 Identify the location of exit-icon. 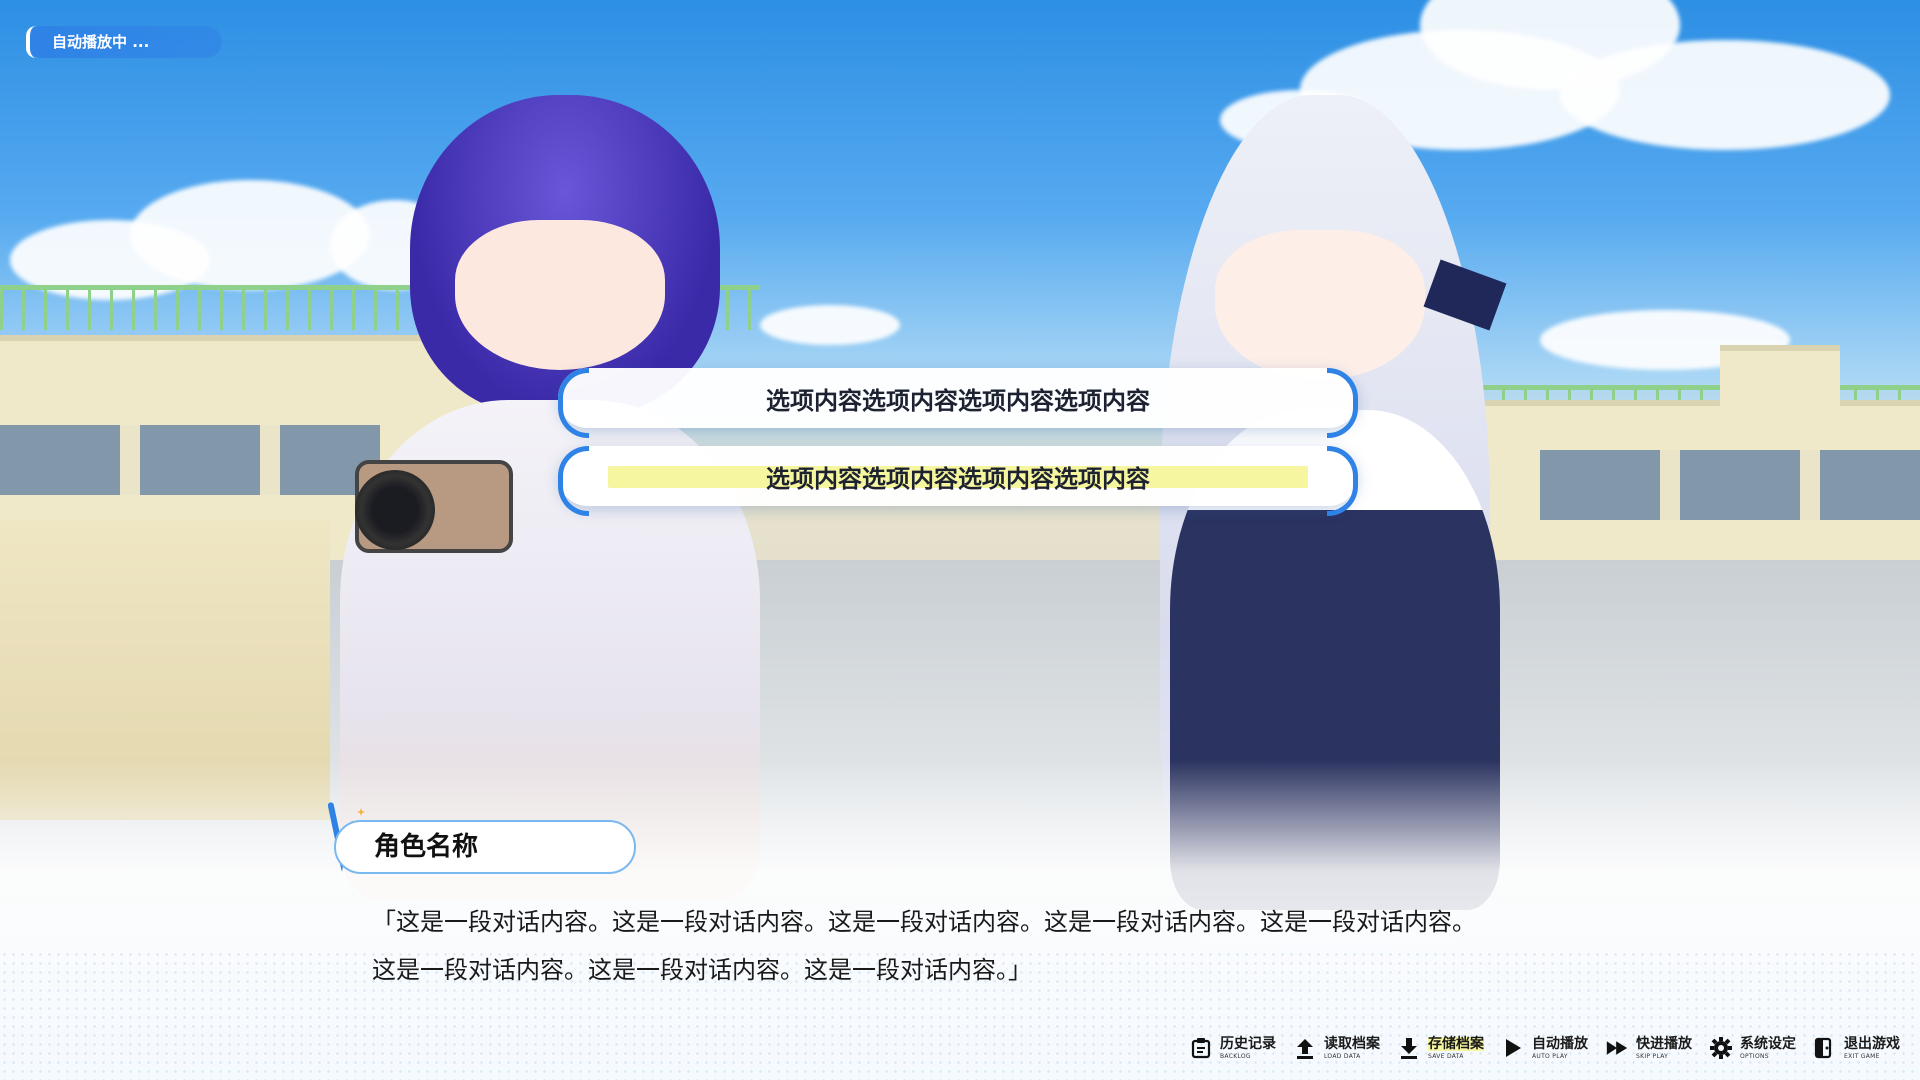
(1825, 1048).